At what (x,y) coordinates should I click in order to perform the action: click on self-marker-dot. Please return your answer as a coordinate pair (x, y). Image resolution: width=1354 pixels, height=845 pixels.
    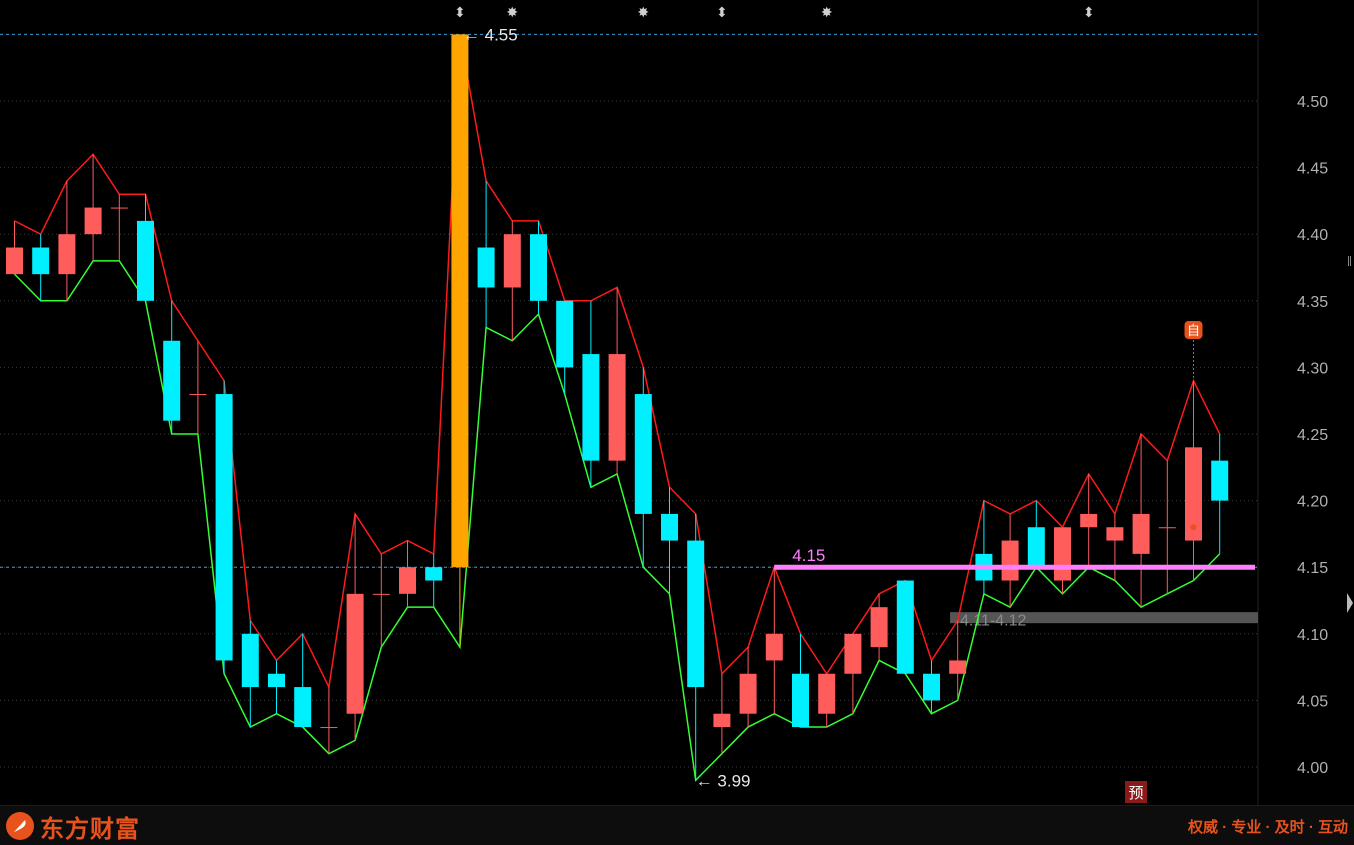
    Looking at the image, I should click on (1193, 527).